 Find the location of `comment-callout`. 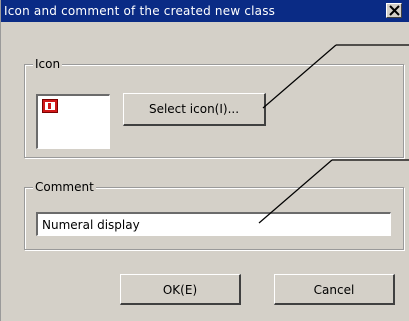

comment-callout is located at coordinates (295, 191).